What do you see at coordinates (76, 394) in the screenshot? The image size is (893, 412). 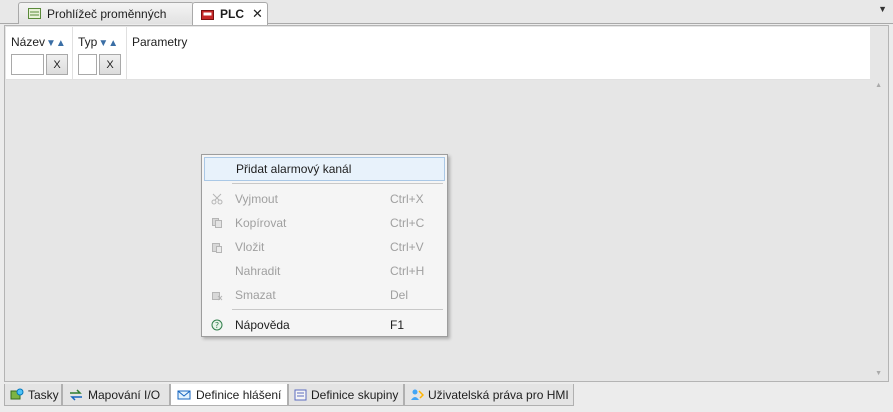 I see `mapping-icon` at bounding box center [76, 394].